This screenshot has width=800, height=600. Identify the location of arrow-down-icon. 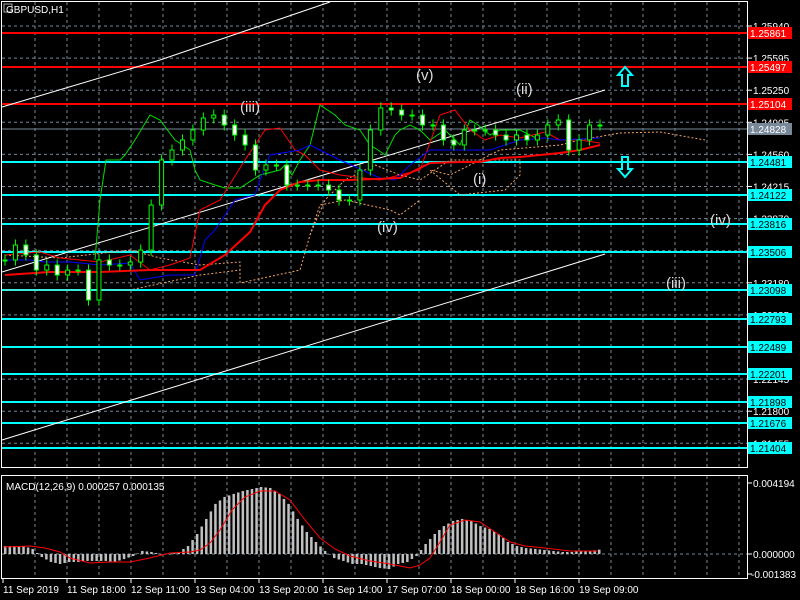
(625, 167).